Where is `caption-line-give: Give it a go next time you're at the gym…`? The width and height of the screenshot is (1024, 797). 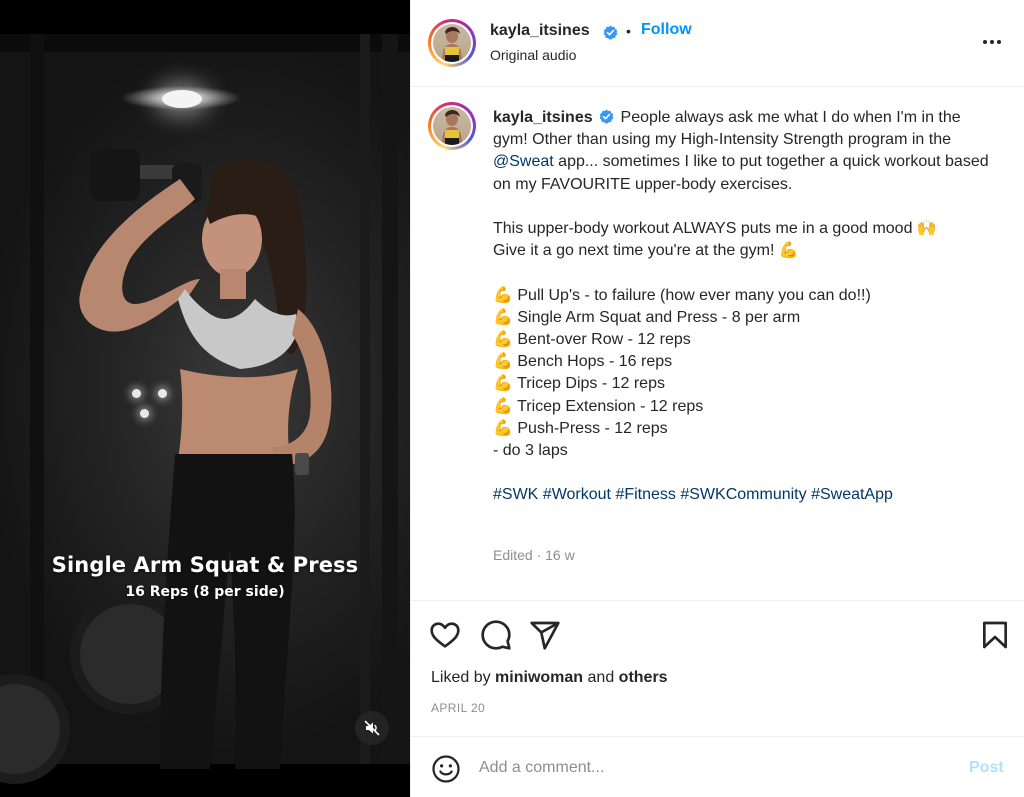 caption-line-give: Give it a go next time you're at the gym… is located at coordinates (646, 251).